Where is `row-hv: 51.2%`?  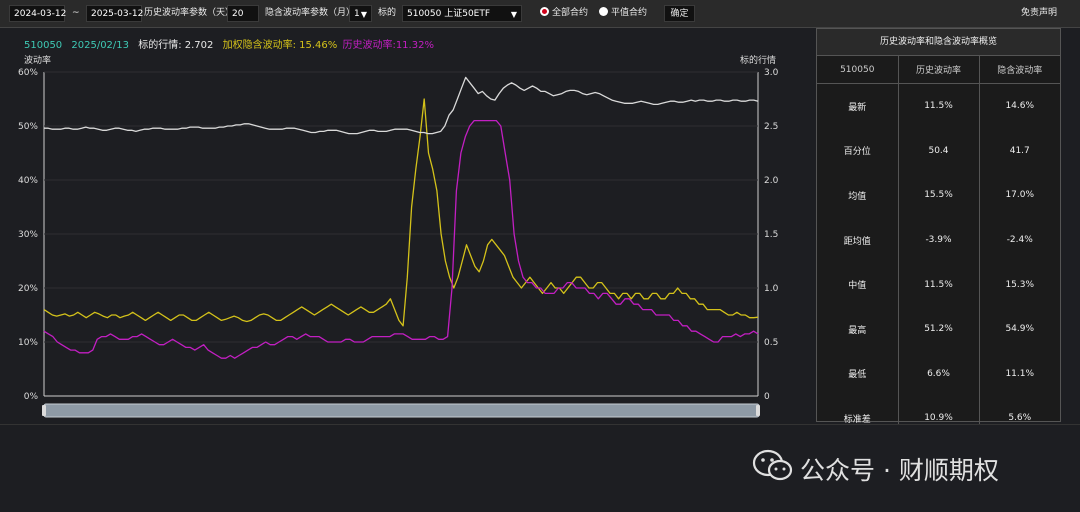 row-hv: 51.2% is located at coordinates (939, 329).